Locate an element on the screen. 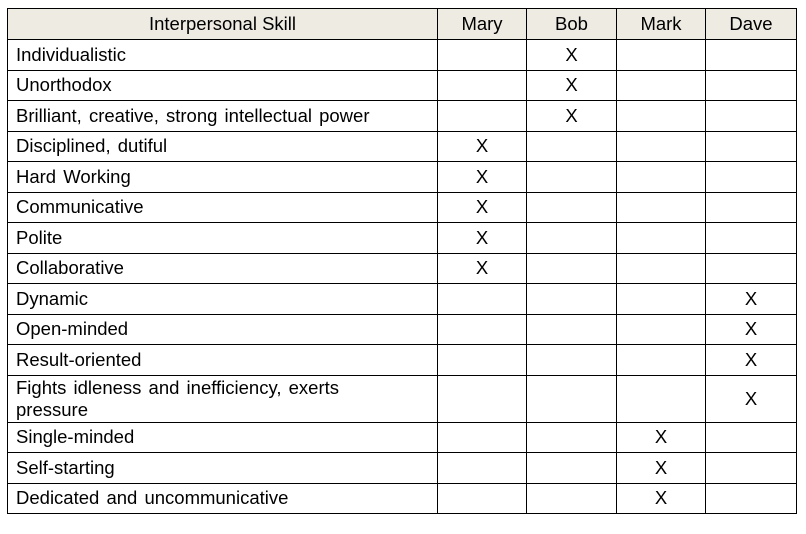 This screenshot has height=534, width=806. skill-name-cell: Polite is located at coordinates (222, 238).